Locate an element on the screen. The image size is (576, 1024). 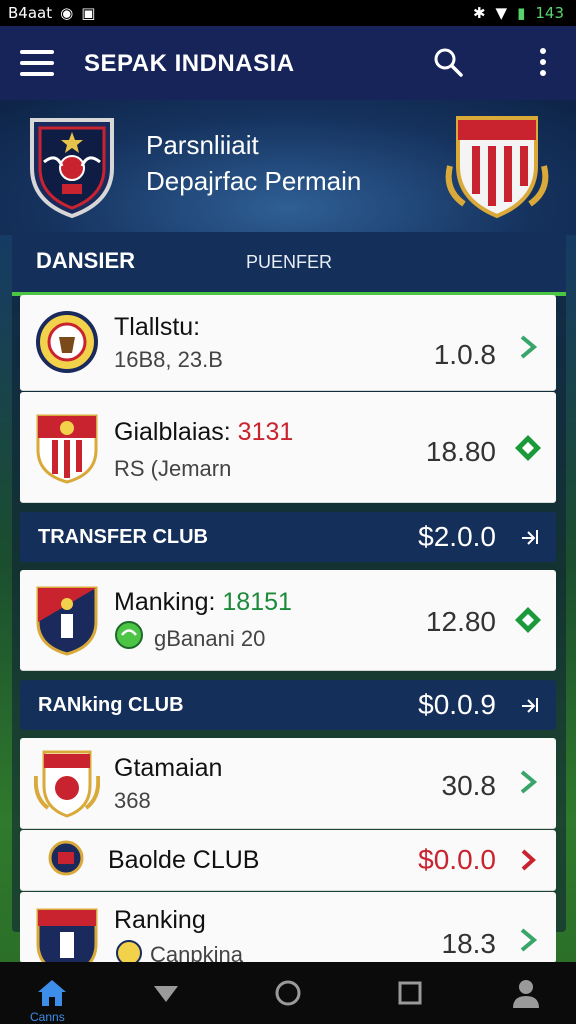
row-subtitle: gBanani 20 is located at coordinates (210, 638).